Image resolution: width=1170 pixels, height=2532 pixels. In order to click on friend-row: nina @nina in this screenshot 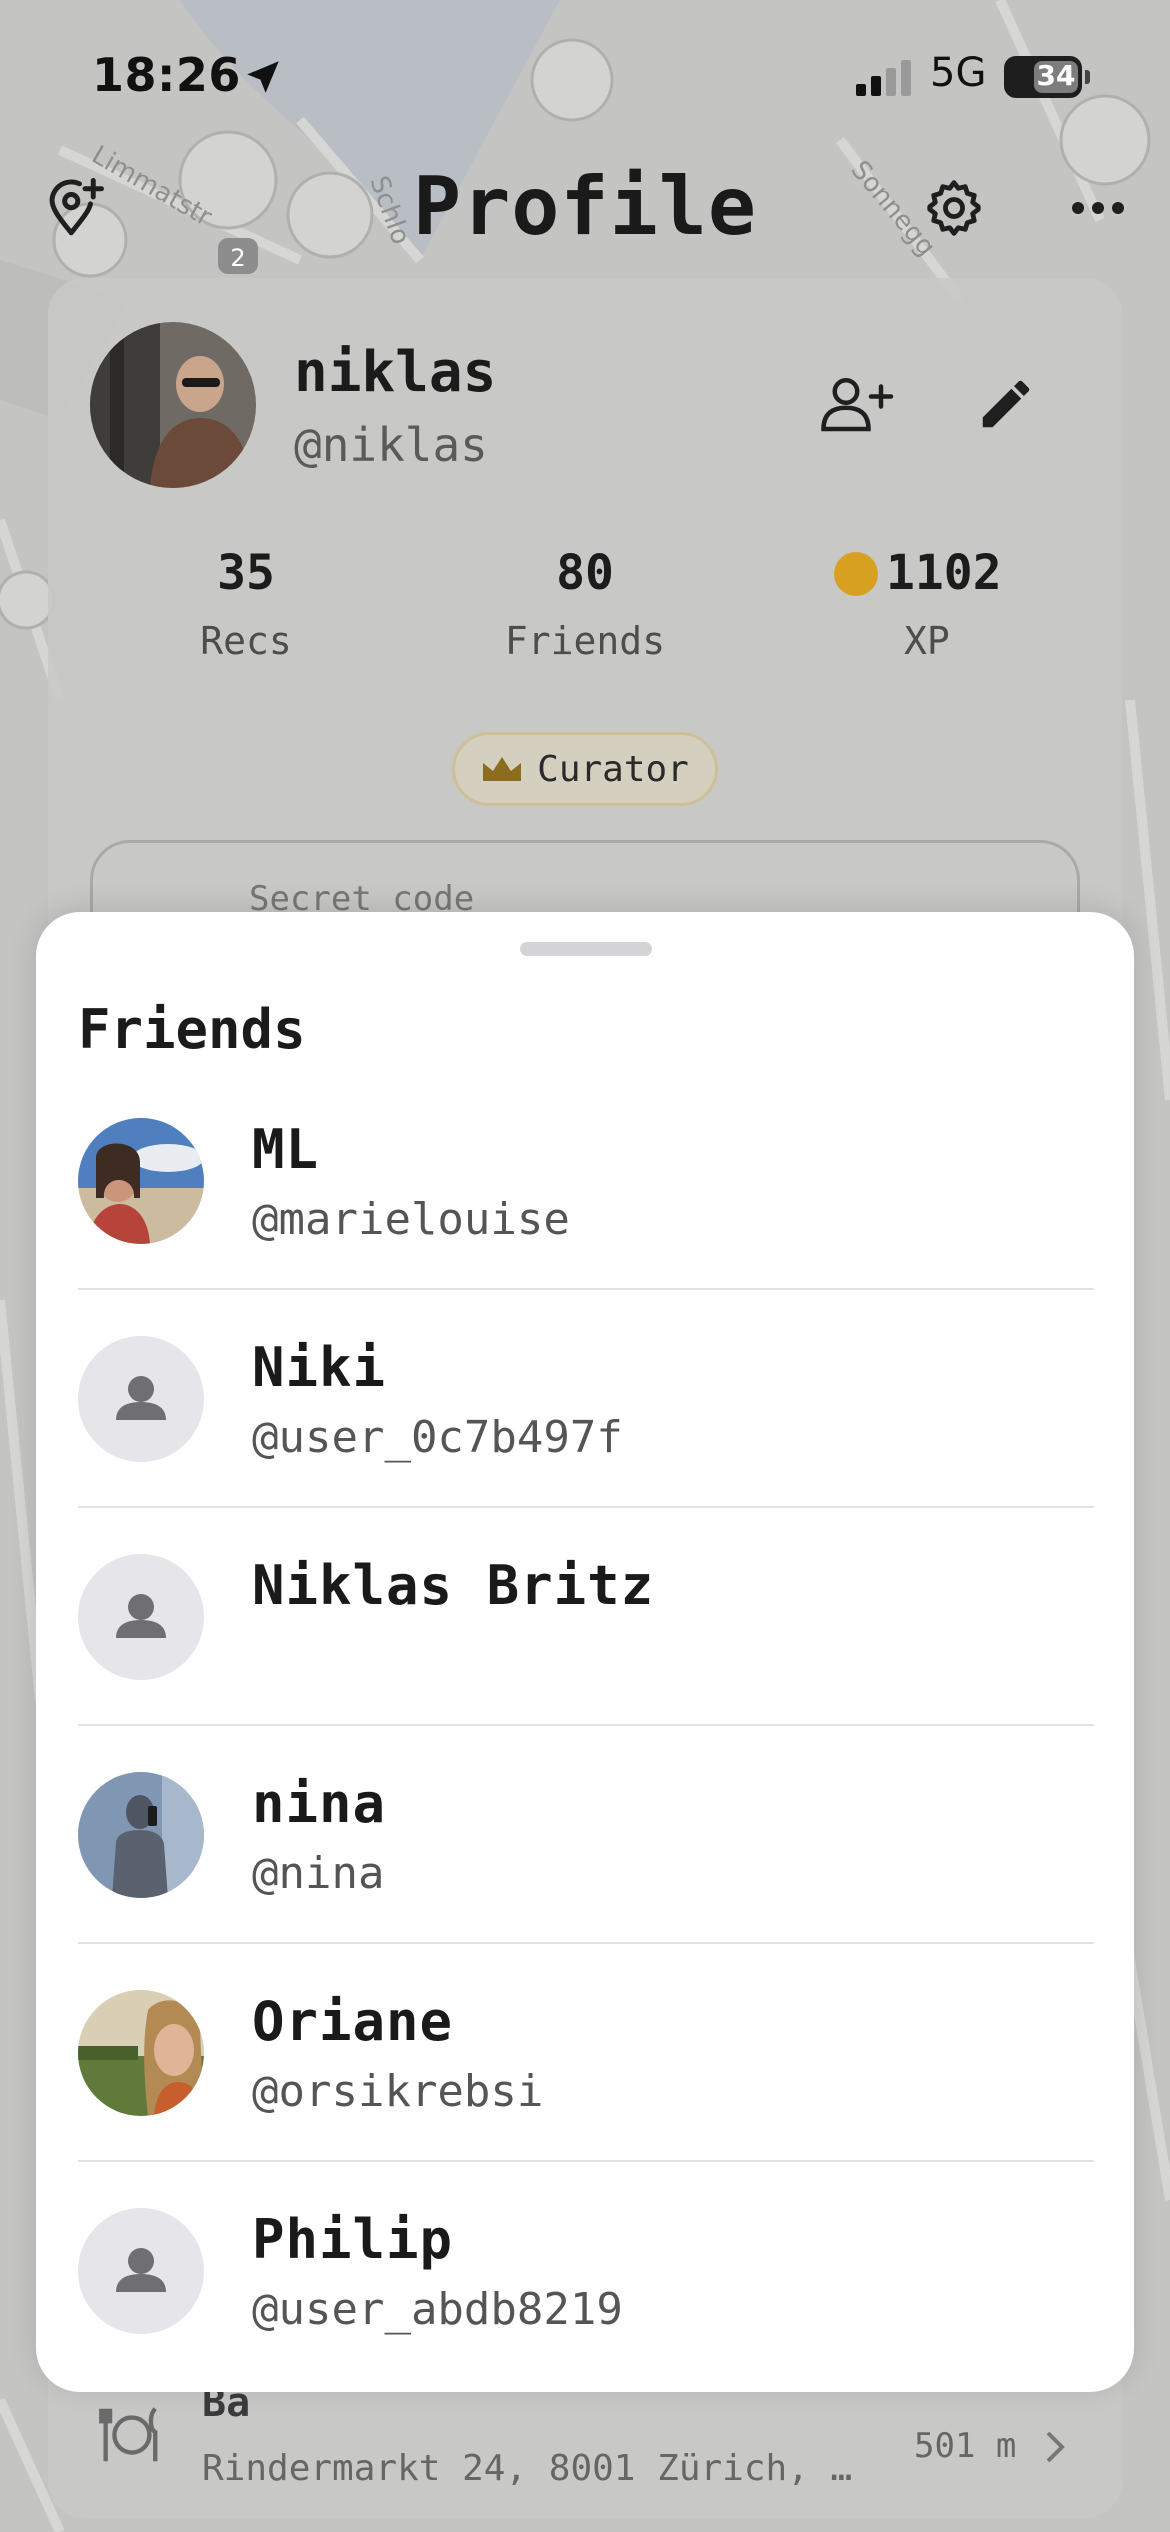, I will do `click(586, 1835)`.